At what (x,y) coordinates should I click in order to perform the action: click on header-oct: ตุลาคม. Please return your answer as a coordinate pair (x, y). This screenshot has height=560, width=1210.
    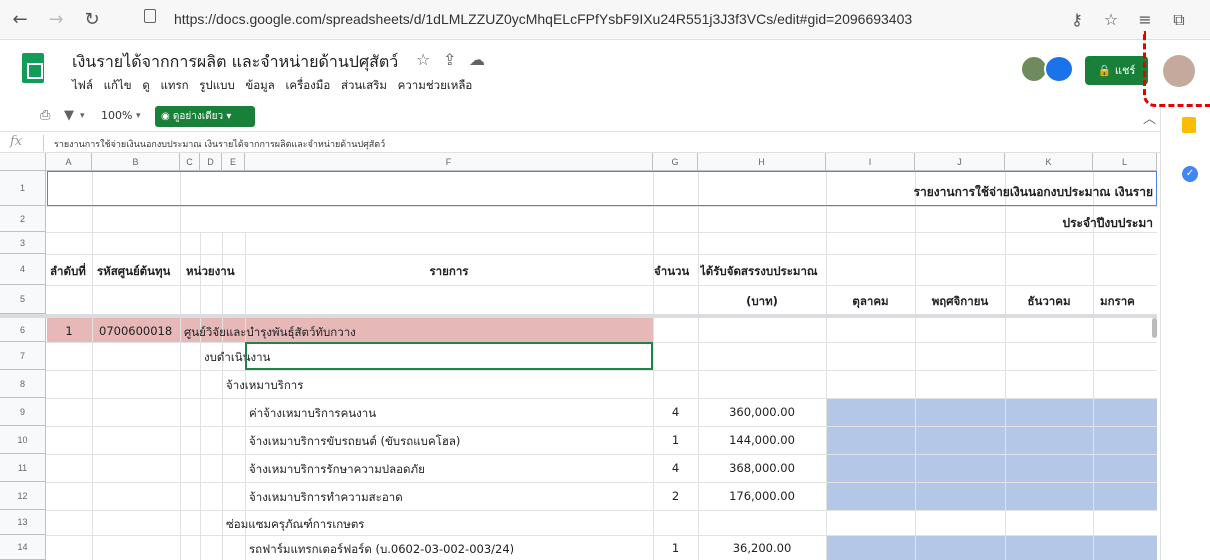
    Looking at the image, I should click on (870, 302).